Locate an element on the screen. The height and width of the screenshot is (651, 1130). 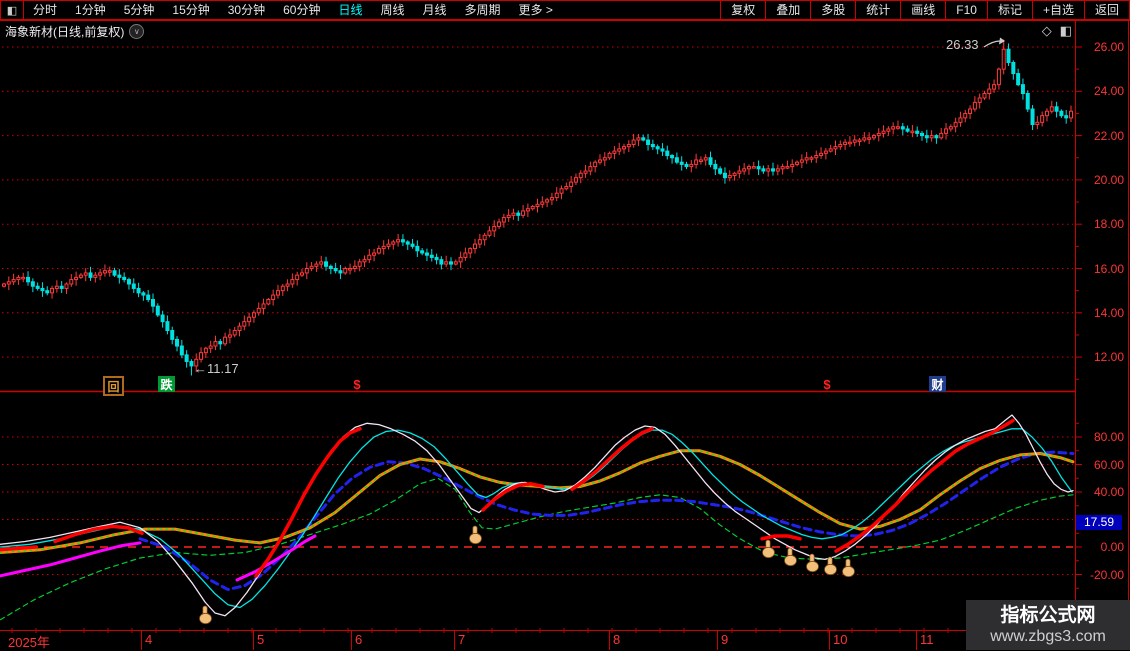
price-axis-label: 16.00 is located at coordinates (1108, 268).